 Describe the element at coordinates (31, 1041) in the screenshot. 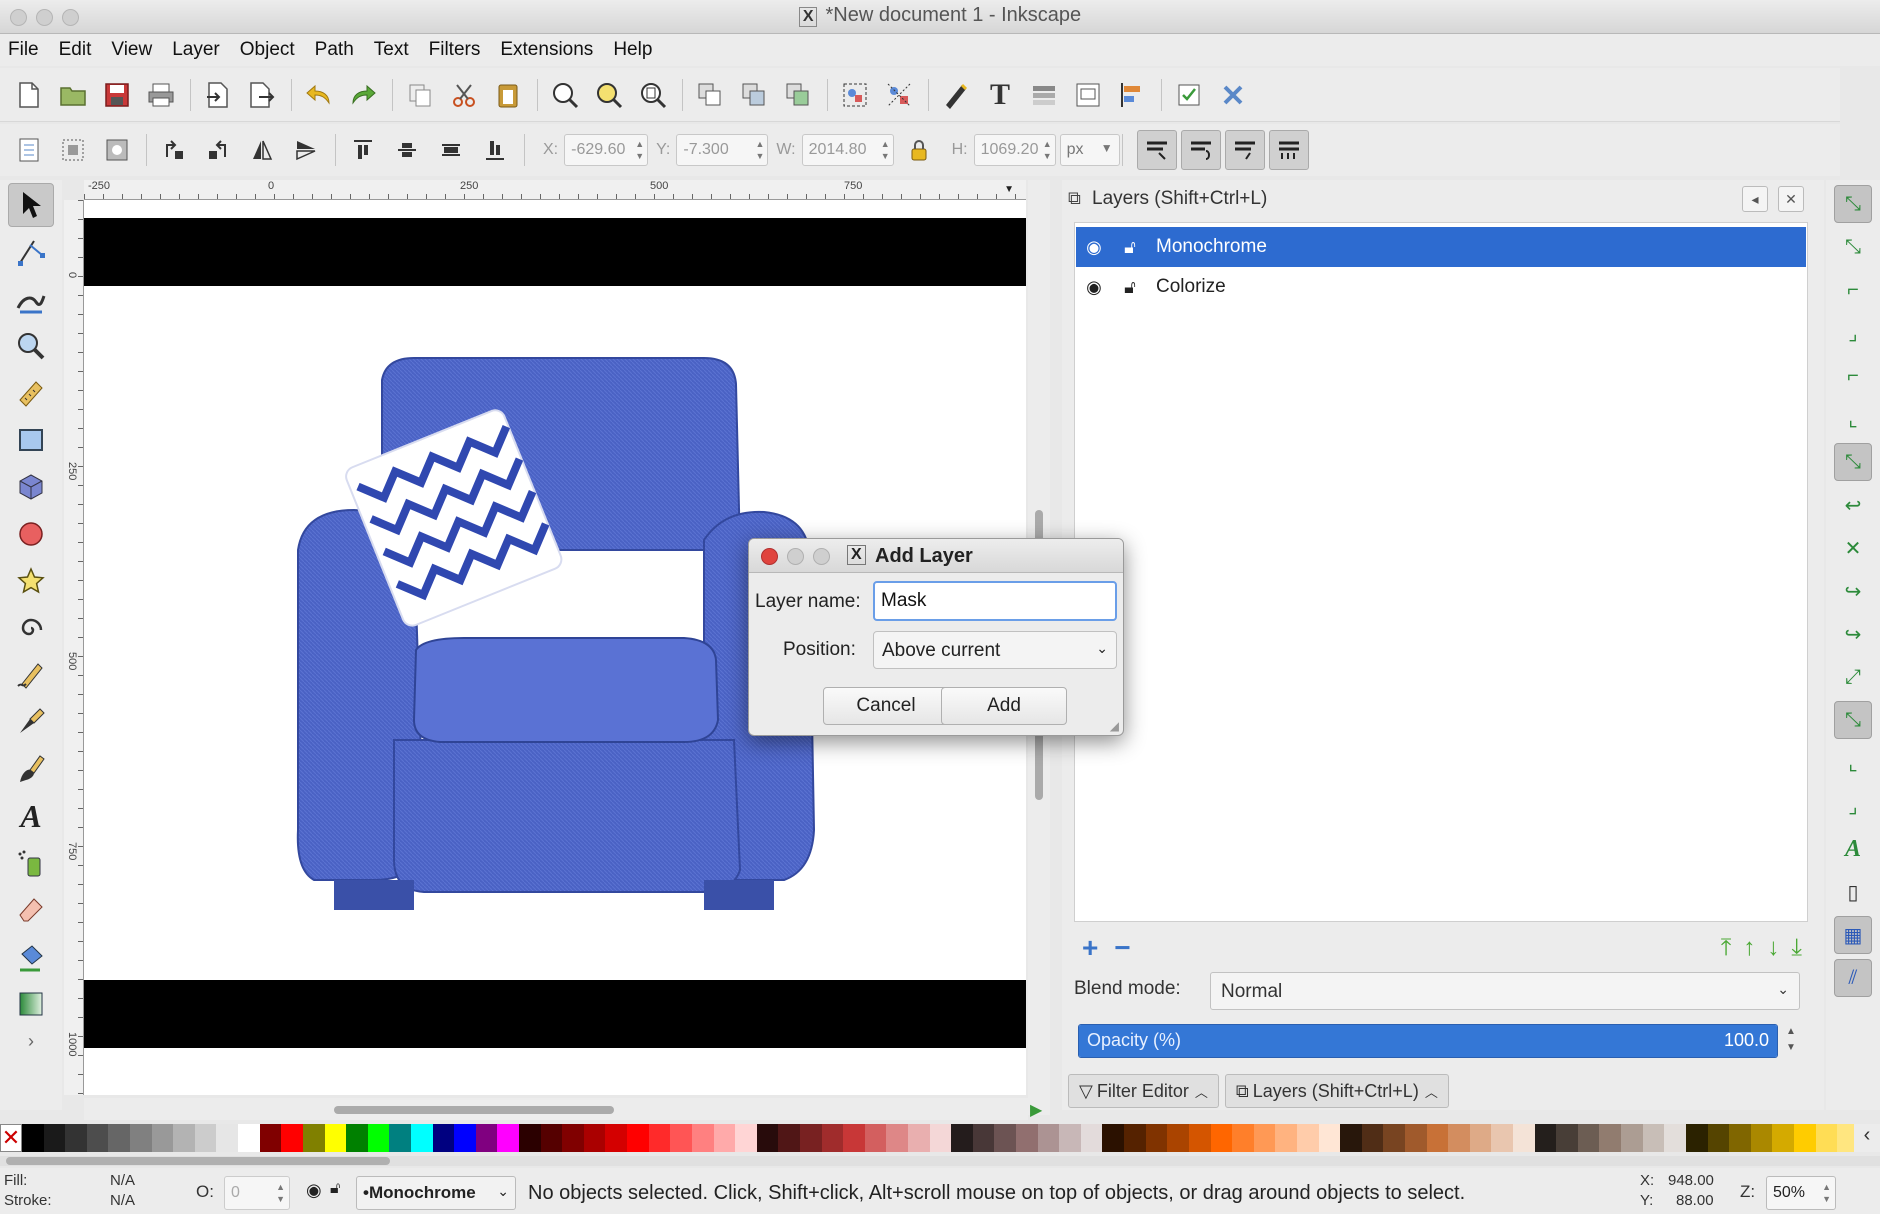

I see `chevron-right-icon: ›` at that location.